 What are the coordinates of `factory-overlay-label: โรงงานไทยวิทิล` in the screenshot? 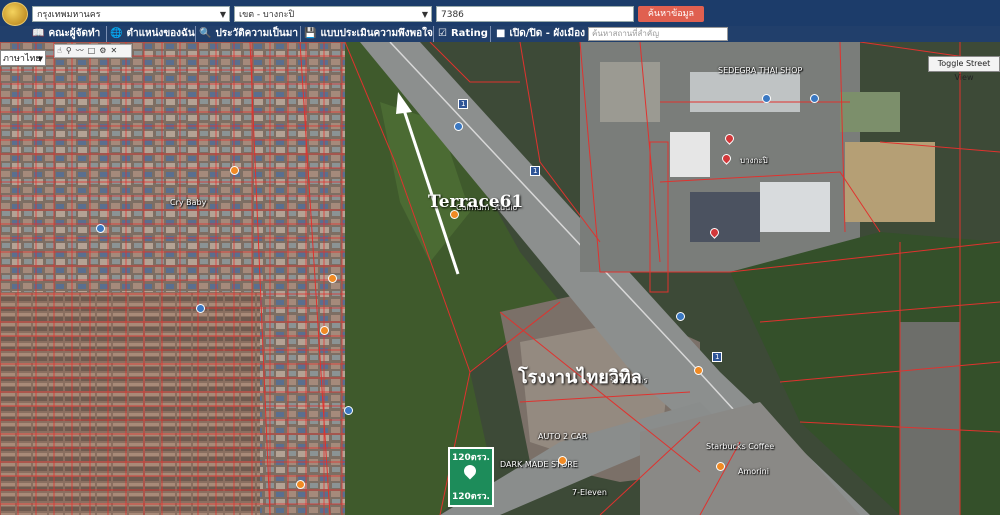 It's located at (580, 377).